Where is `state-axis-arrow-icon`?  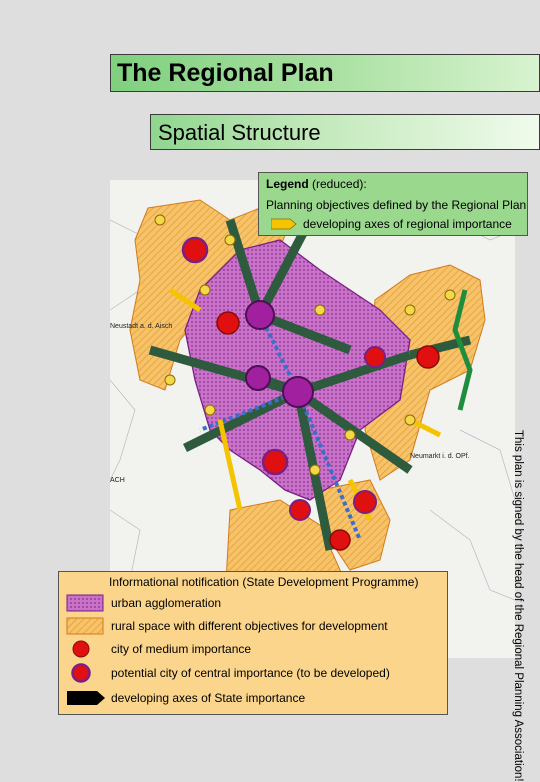
state-axis-arrow-icon is located at coordinates (86, 698).